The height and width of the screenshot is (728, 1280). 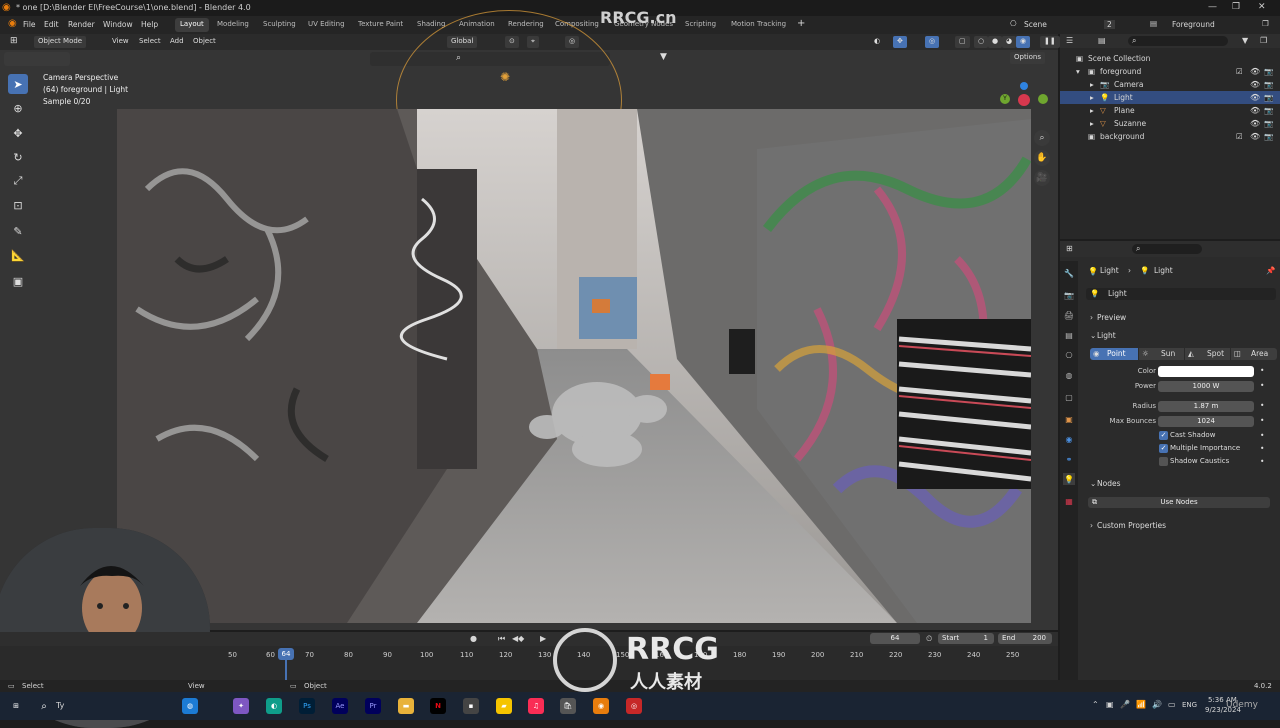 I want to click on texture-tab-icon: ▦, so click(x=1069, y=501).